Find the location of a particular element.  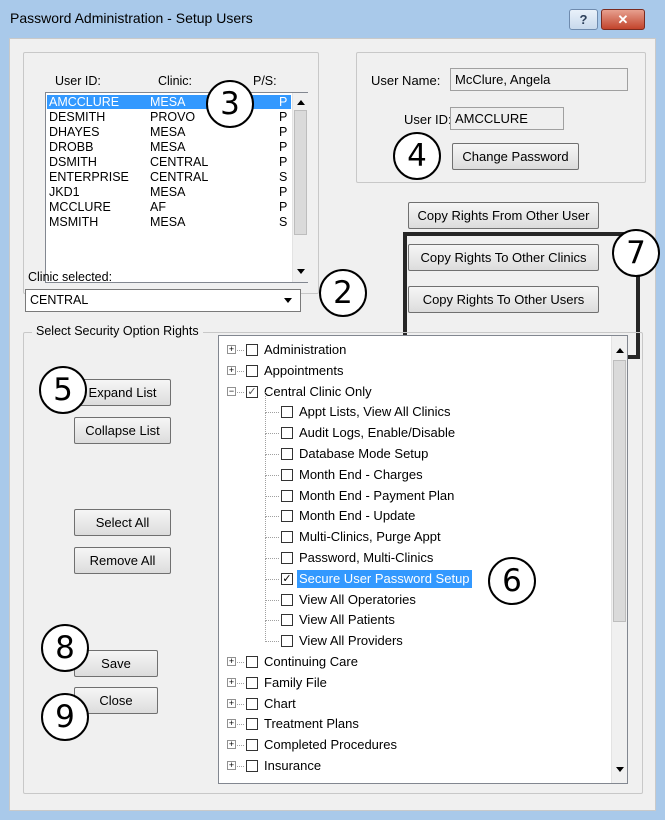

user-list-row: ENTERPRISE CENTRAL S is located at coordinates (169, 177).